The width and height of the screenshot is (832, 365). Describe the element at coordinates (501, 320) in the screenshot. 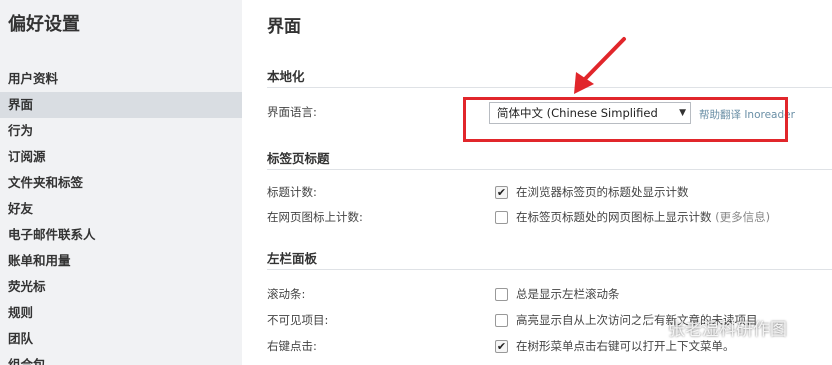

I see `invisible-items-checkbox` at that location.